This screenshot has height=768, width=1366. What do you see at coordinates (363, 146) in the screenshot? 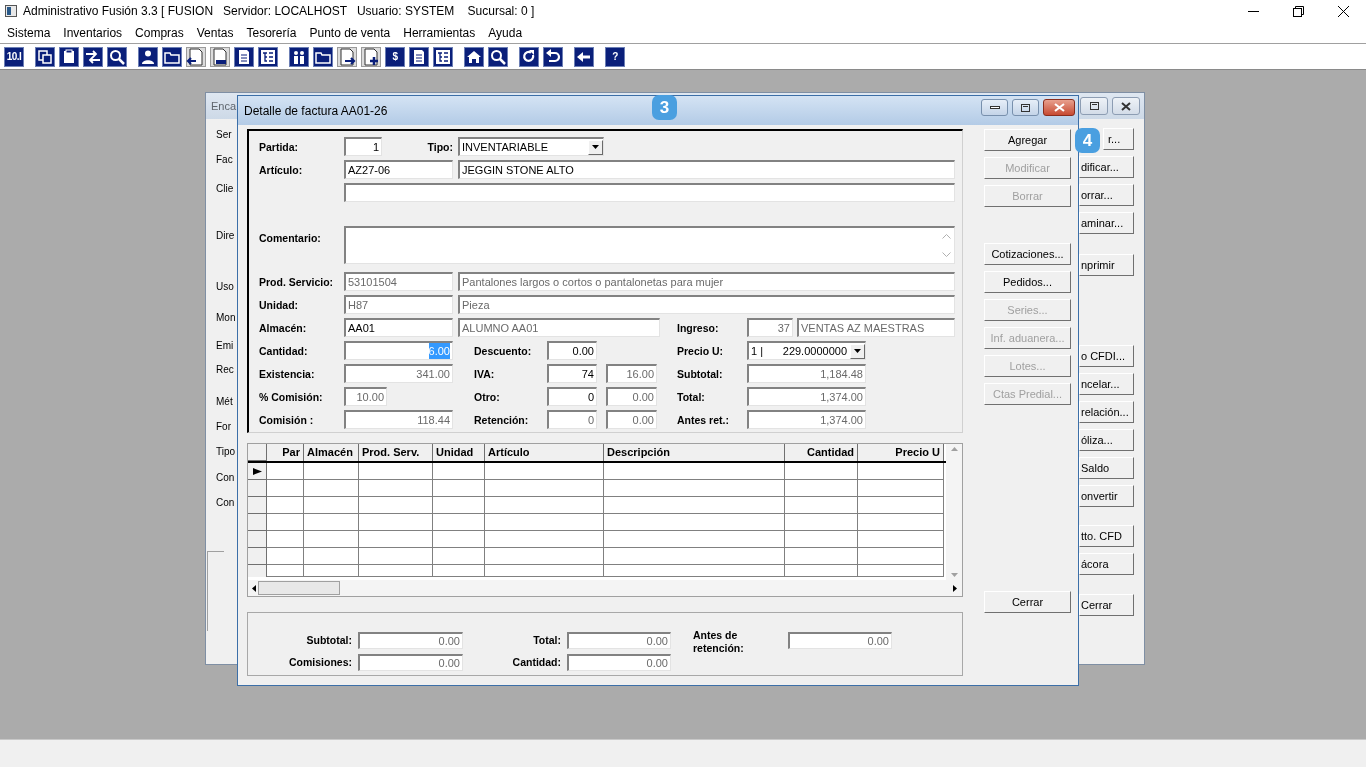
I see `input-field: 1` at bounding box center [363, 146].